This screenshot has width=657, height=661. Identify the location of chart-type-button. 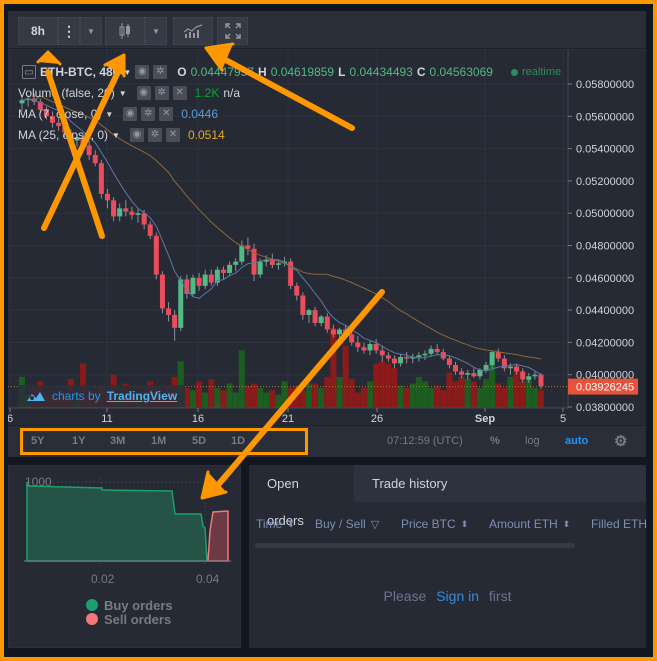
(125, 31).